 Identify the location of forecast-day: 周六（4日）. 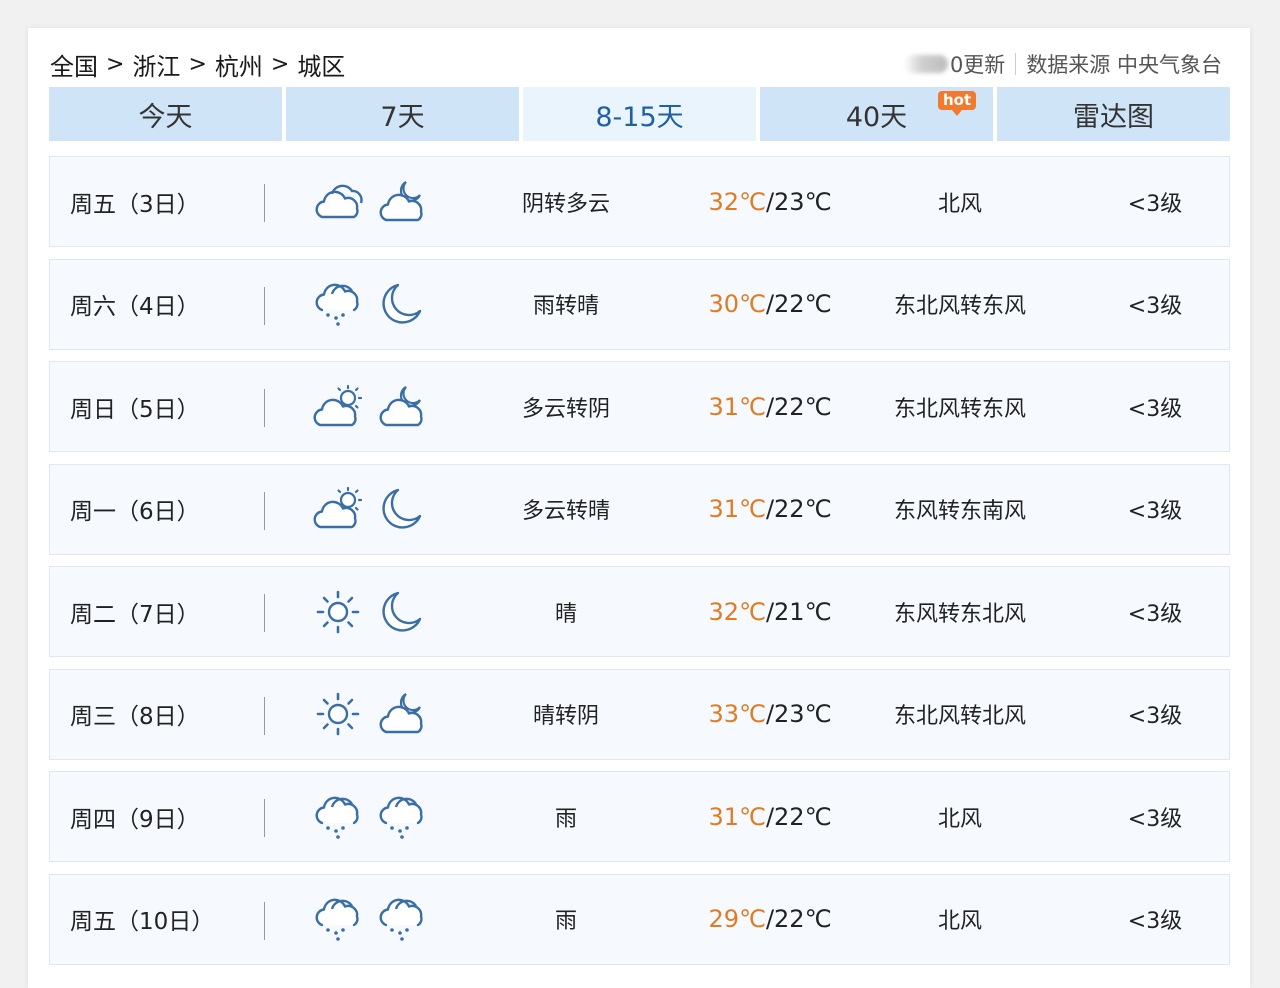
(135, 307).